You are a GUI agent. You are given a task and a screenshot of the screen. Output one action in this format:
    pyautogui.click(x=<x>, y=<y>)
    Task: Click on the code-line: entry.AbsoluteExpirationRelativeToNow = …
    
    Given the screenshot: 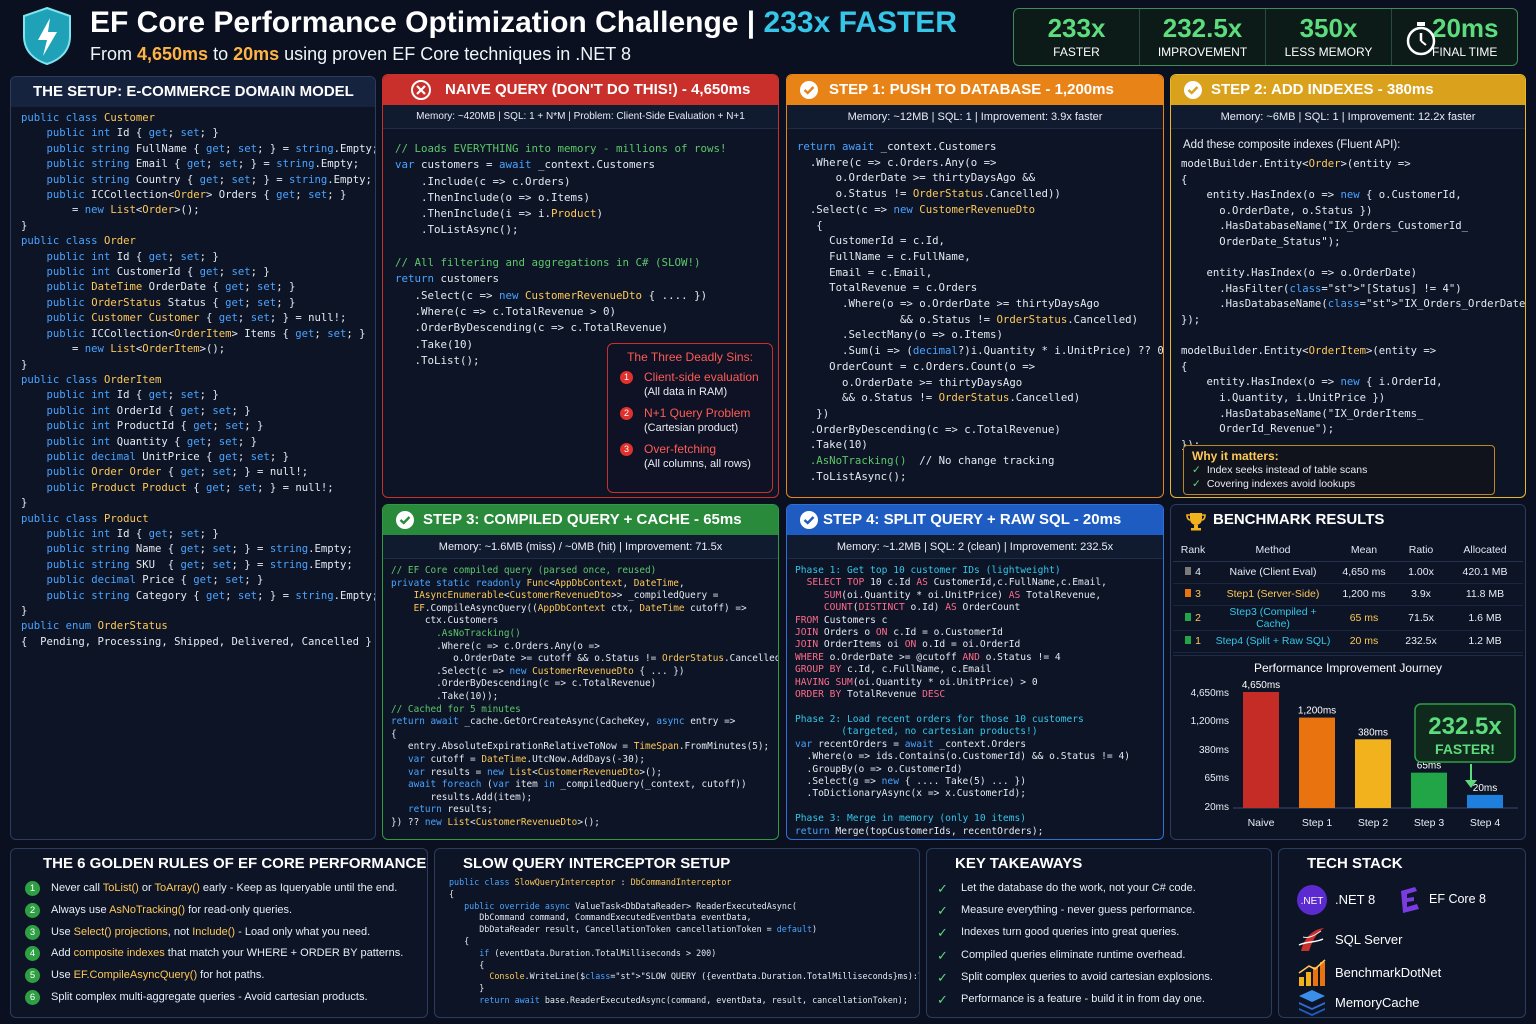 What is the action you would take?
    pyautogui.click(x=580, y=747)
    